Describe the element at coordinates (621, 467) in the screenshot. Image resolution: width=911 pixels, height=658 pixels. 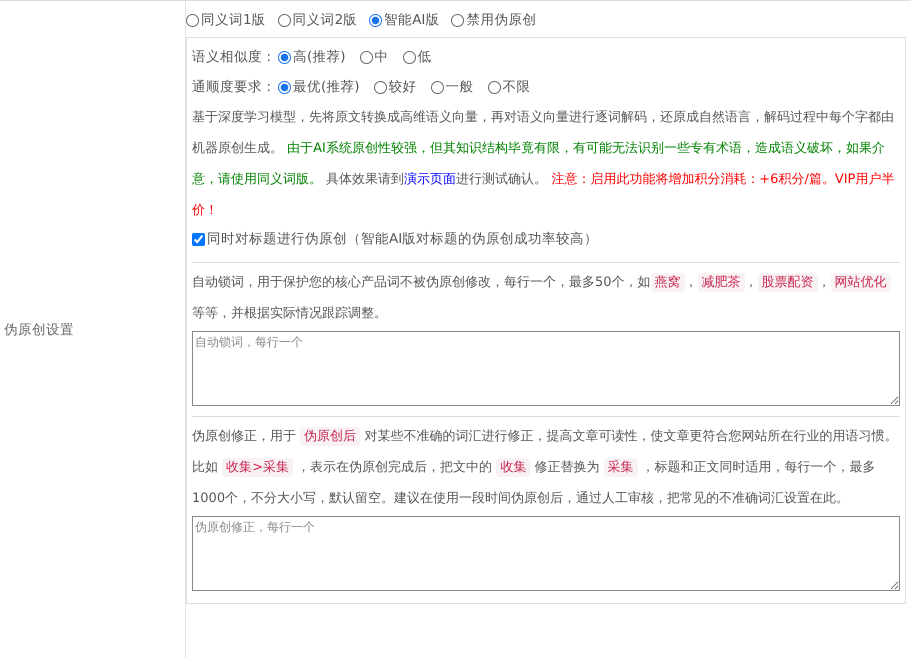
I see `keyword-tag: 采集` at that location.